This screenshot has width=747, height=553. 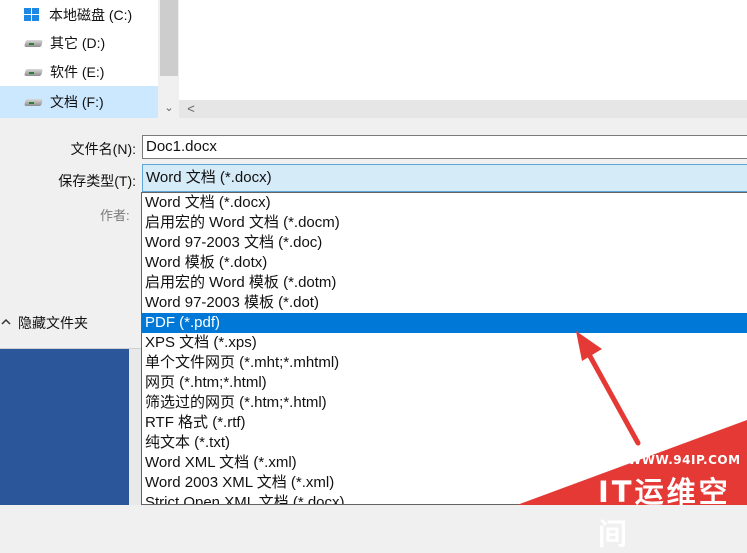 I want to click on nav-item-drive-d: 其它 (D:), so click(x=79, y=42).